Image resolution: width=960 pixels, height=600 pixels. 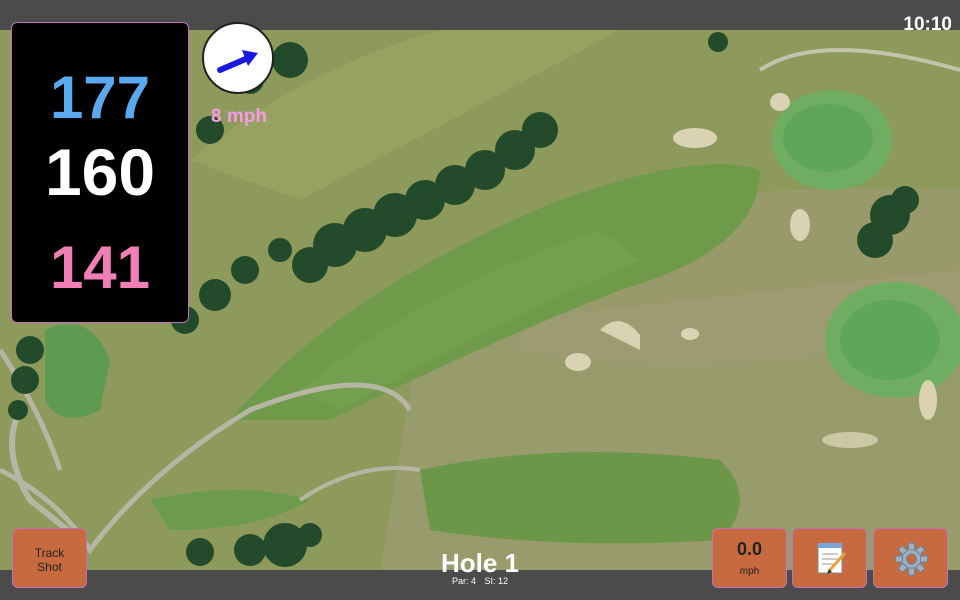 I want to click on gear-icon, so click(x=911, y=559).